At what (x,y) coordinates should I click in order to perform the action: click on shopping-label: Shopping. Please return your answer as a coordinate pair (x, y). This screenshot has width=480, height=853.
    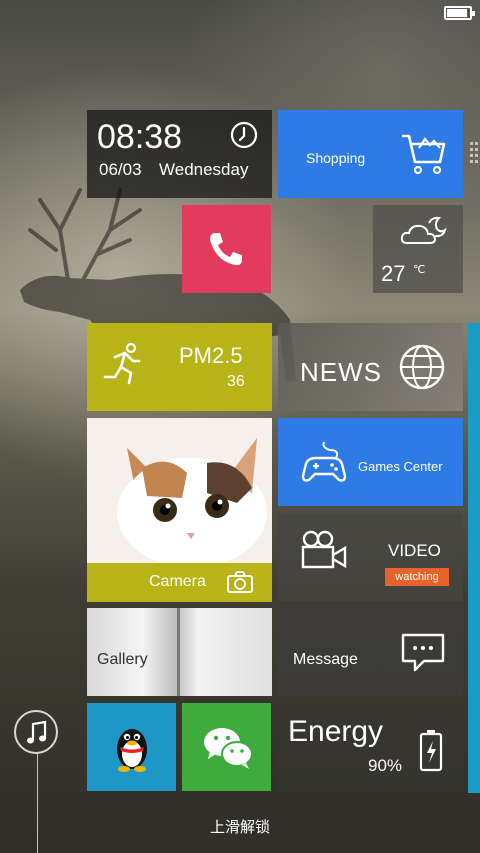
    Looking at the image, I should click on (336, 158).